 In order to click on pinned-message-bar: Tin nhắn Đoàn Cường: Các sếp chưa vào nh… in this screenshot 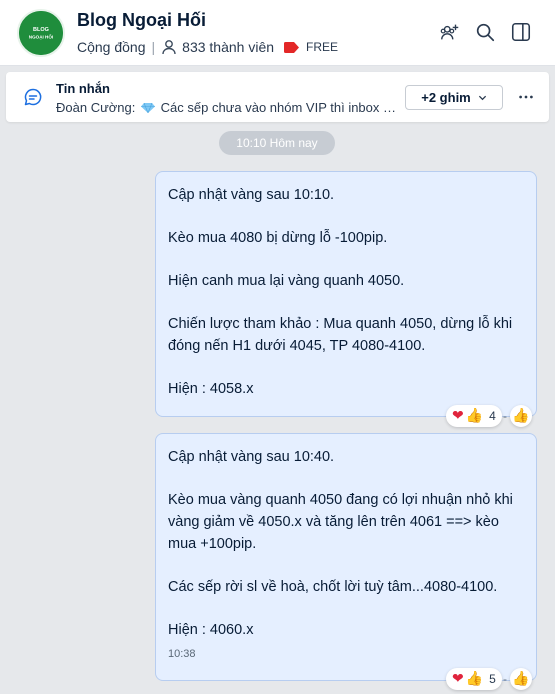, I will do `click(277, 97)`.